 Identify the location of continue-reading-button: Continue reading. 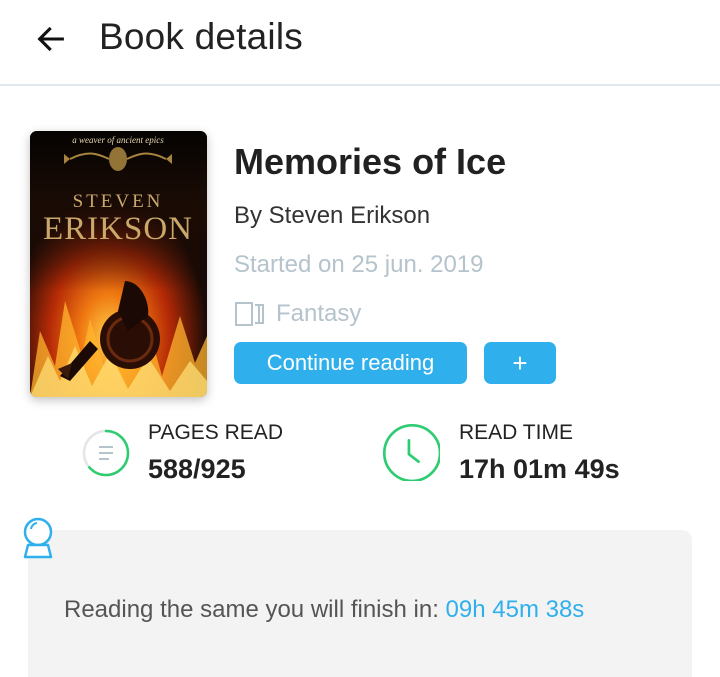
(350, 363).